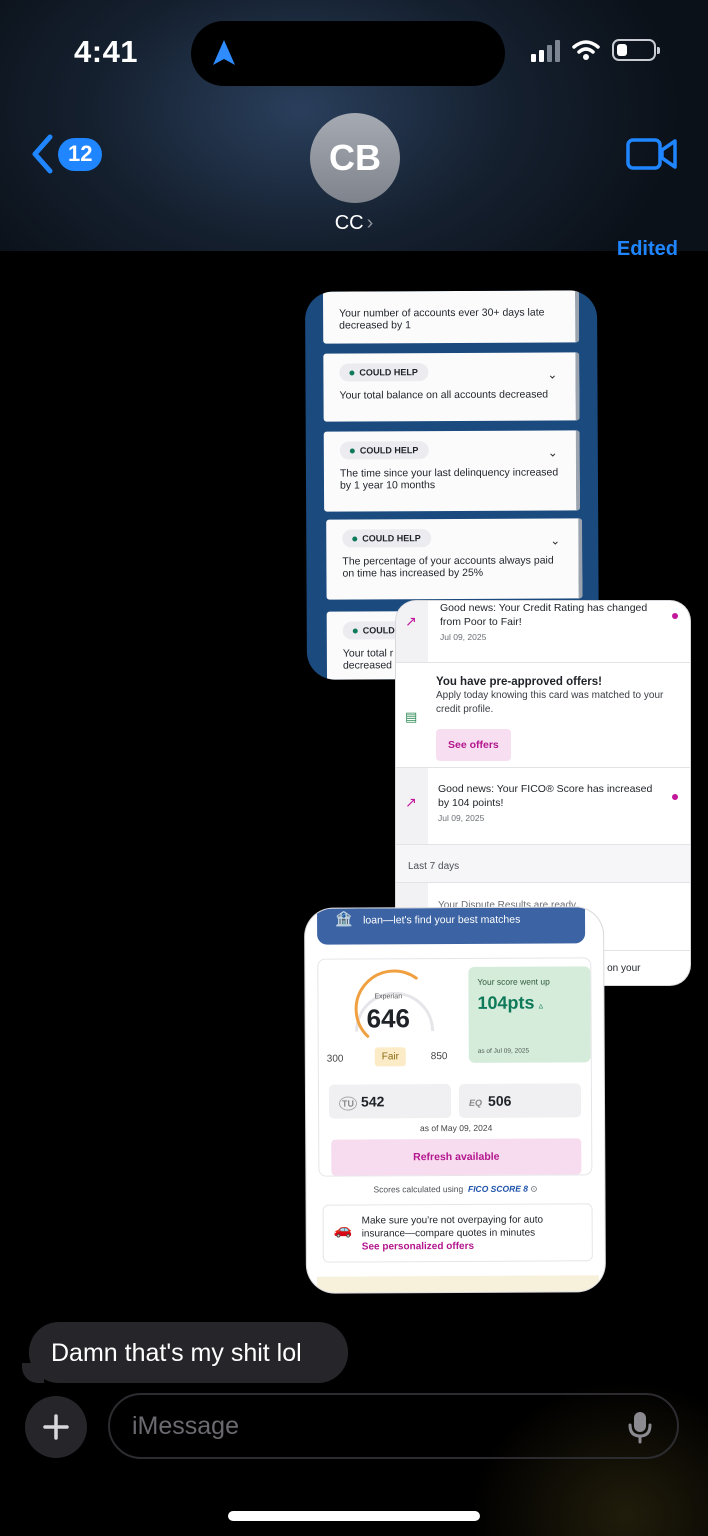 Image resolution: width=708 pixels, height=1536 pixels. What do you see at coordinates (545, 50) in the screenshot?
I see `signal-bars-icon` at bounding box center [545, 50].